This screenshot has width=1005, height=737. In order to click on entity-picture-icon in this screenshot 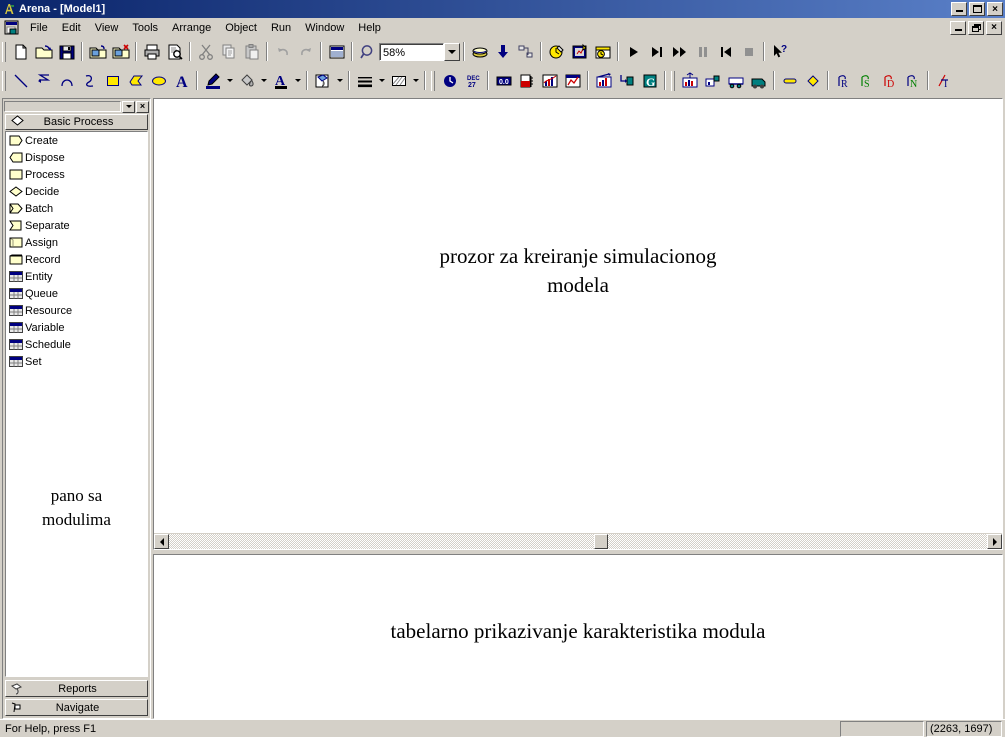, I will do `click(789, 81)`.